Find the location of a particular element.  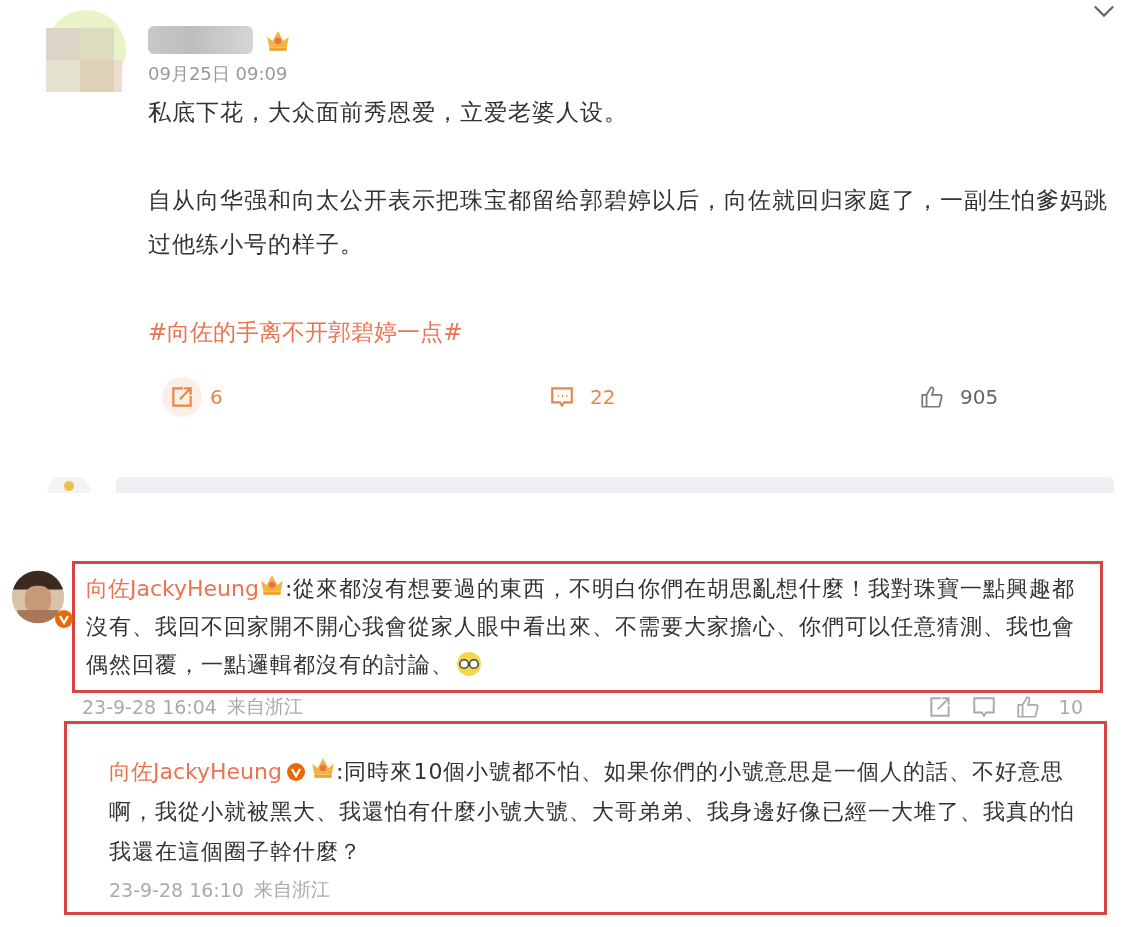

like-count: 10 is located at coordinates (1070, 707).